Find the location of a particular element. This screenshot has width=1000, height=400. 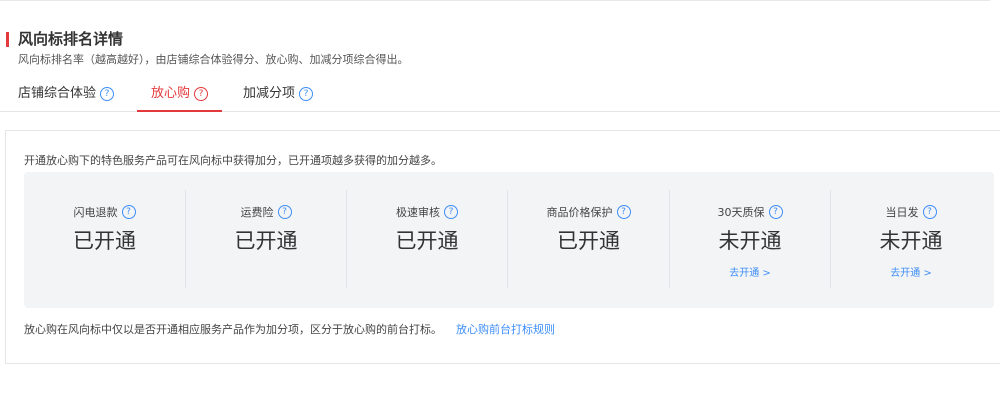

service-name-row: 运费险 ? is located at coordinates (266, 212).